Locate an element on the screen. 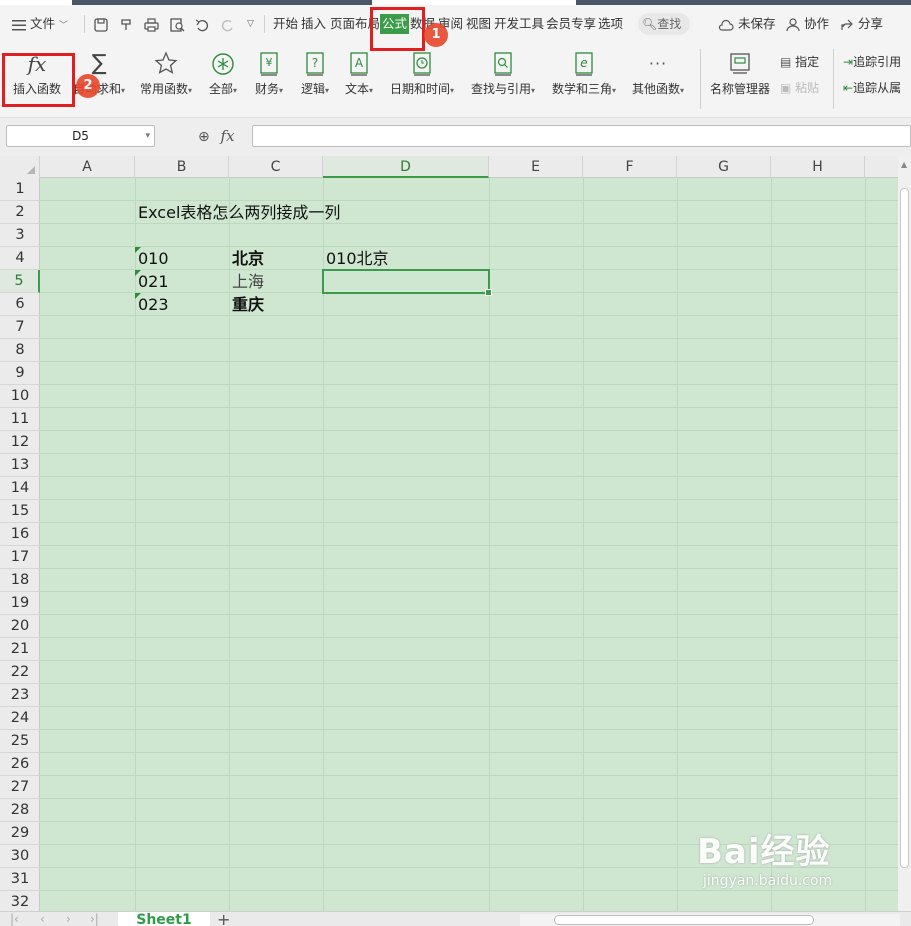 The width and height of the screenshot is (911, 926). row-header-22: 22 is located at coordinates (20, 672).